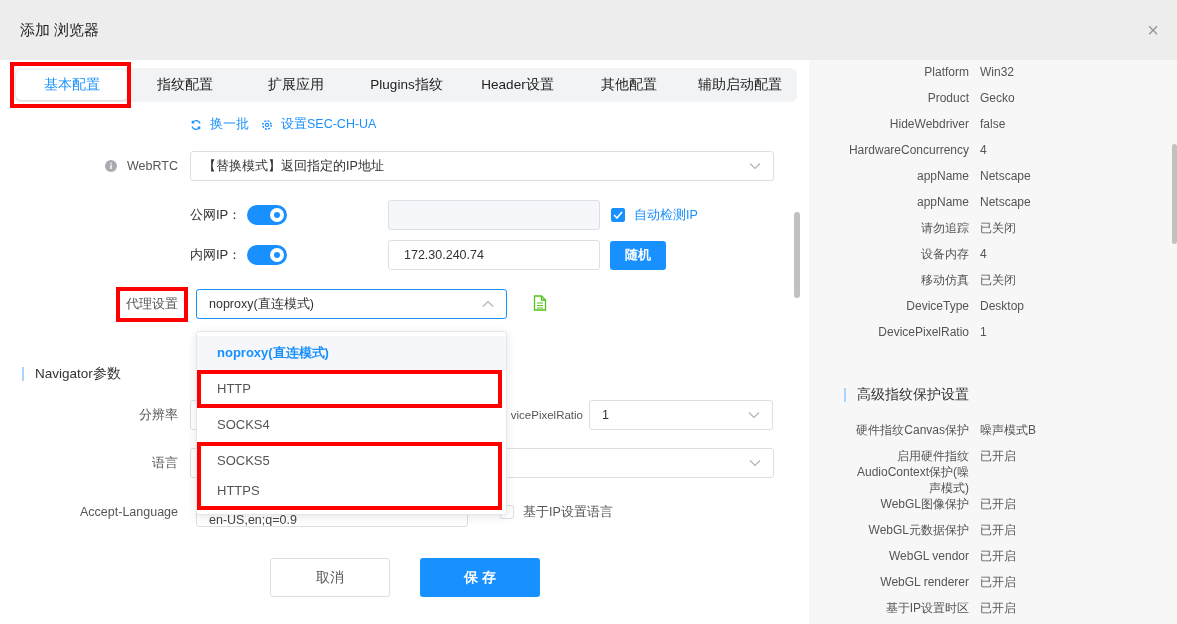 The image size is (1177, 624). Describe the element at coordinates (681, 415) in the screenshot. I see `pixel-ratio-select: 1` at that location.